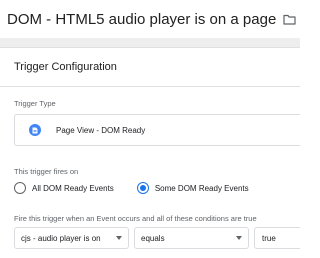  What do you see at coordinates (35, 130) in the screenshot?
I see `page-view-icon` at bounding box center [35, 130].